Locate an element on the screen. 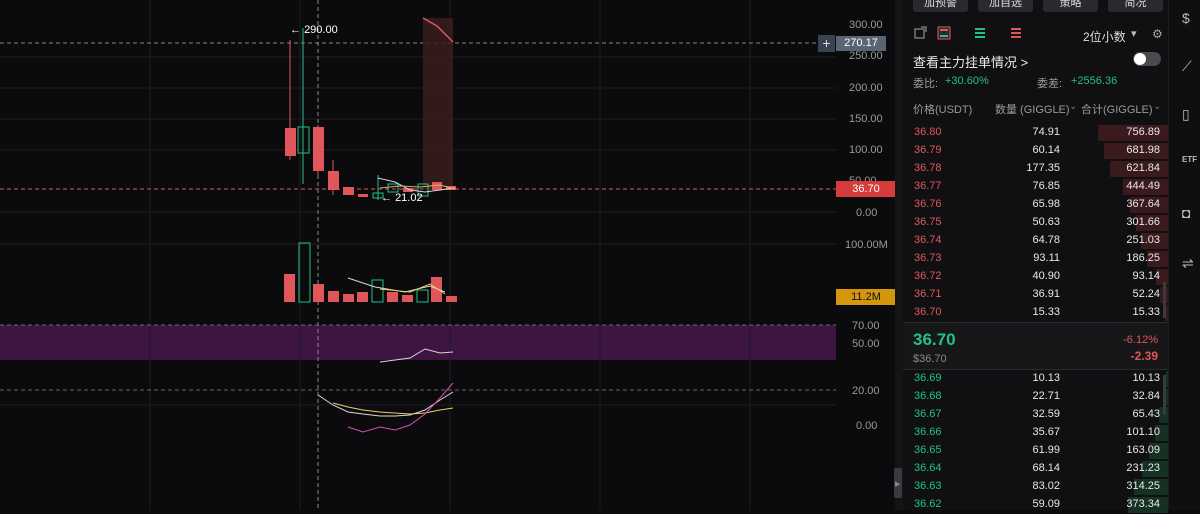 This screenshot has height=514, width=1200. alert-button: 加预警 is located at coordinates (940, 6).